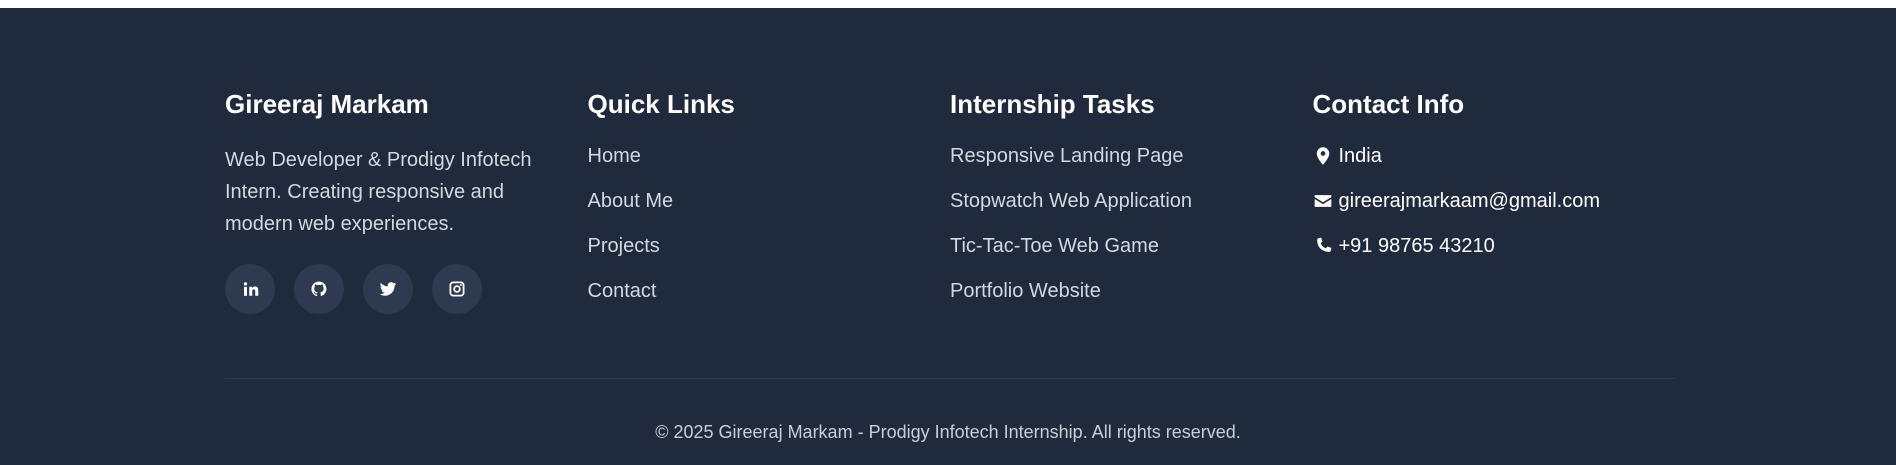 The height and width of the screenshot is (465, 1896). What do you see at coordinates (1322, 156) in the screenshot?
I see `map-marker-icon` at bounding box center [1322, 156].